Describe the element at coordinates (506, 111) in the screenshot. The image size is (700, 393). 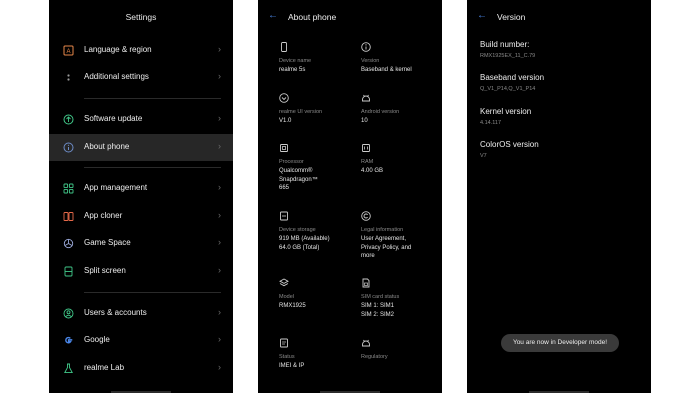
I see `kernel-version-label: Kernel version` at that location.